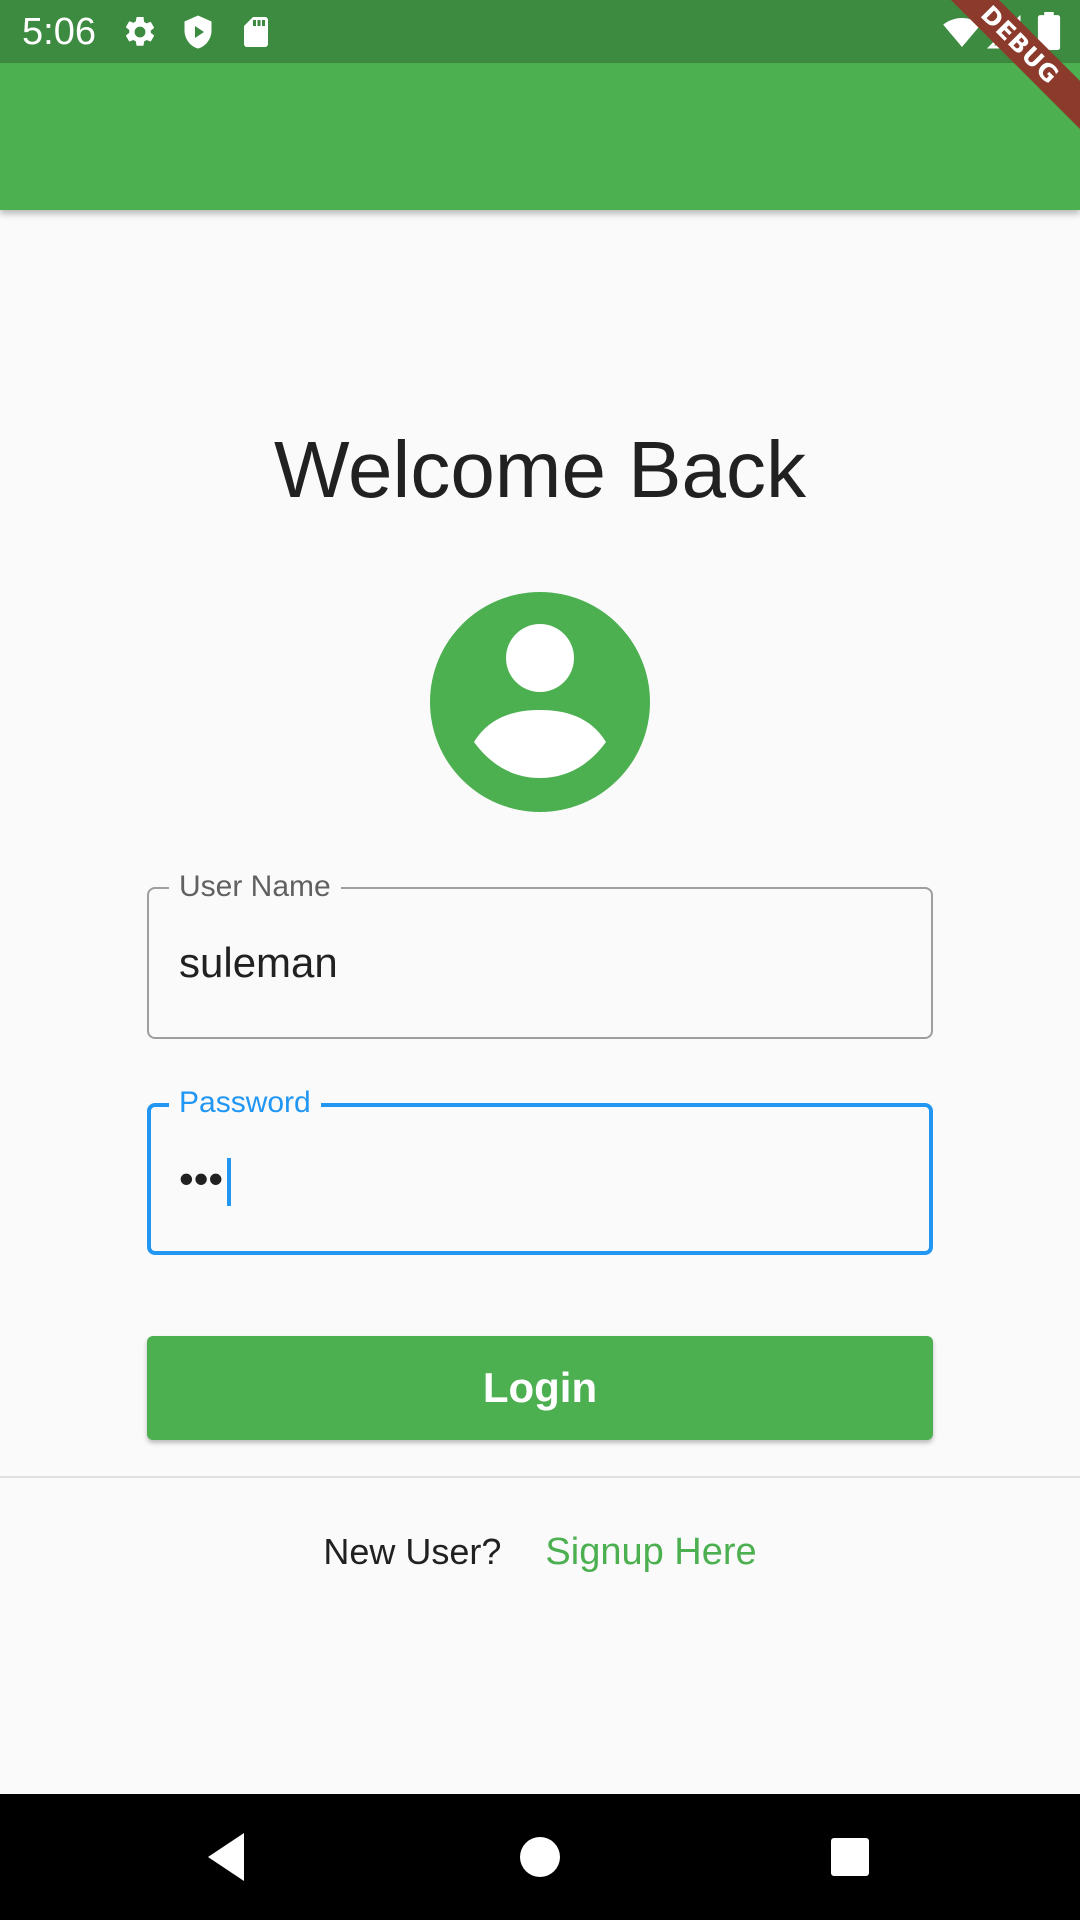 This screenshot has width=1080, height=1920. Describe the element at coordinates (540, 469) in the screenshot. I see `page-title: Welcome Back` at that location.